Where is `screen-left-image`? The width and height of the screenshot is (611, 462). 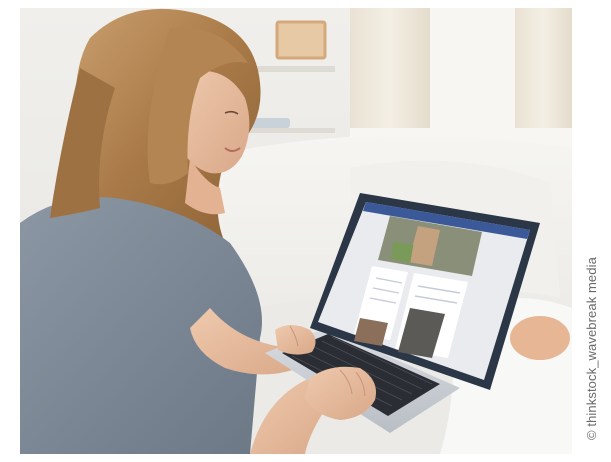
screen-left-image is located at coordinates (371, 332).